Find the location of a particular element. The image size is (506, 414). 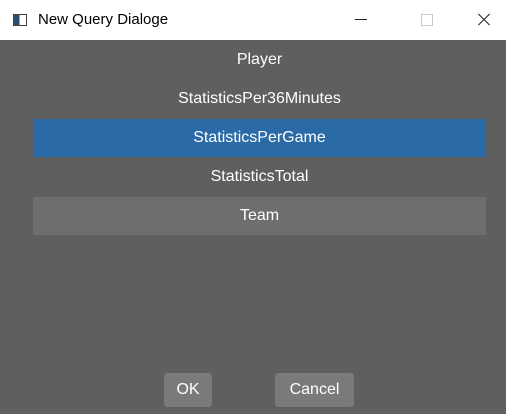

maximize-icon is located at coordinates (427, 20).